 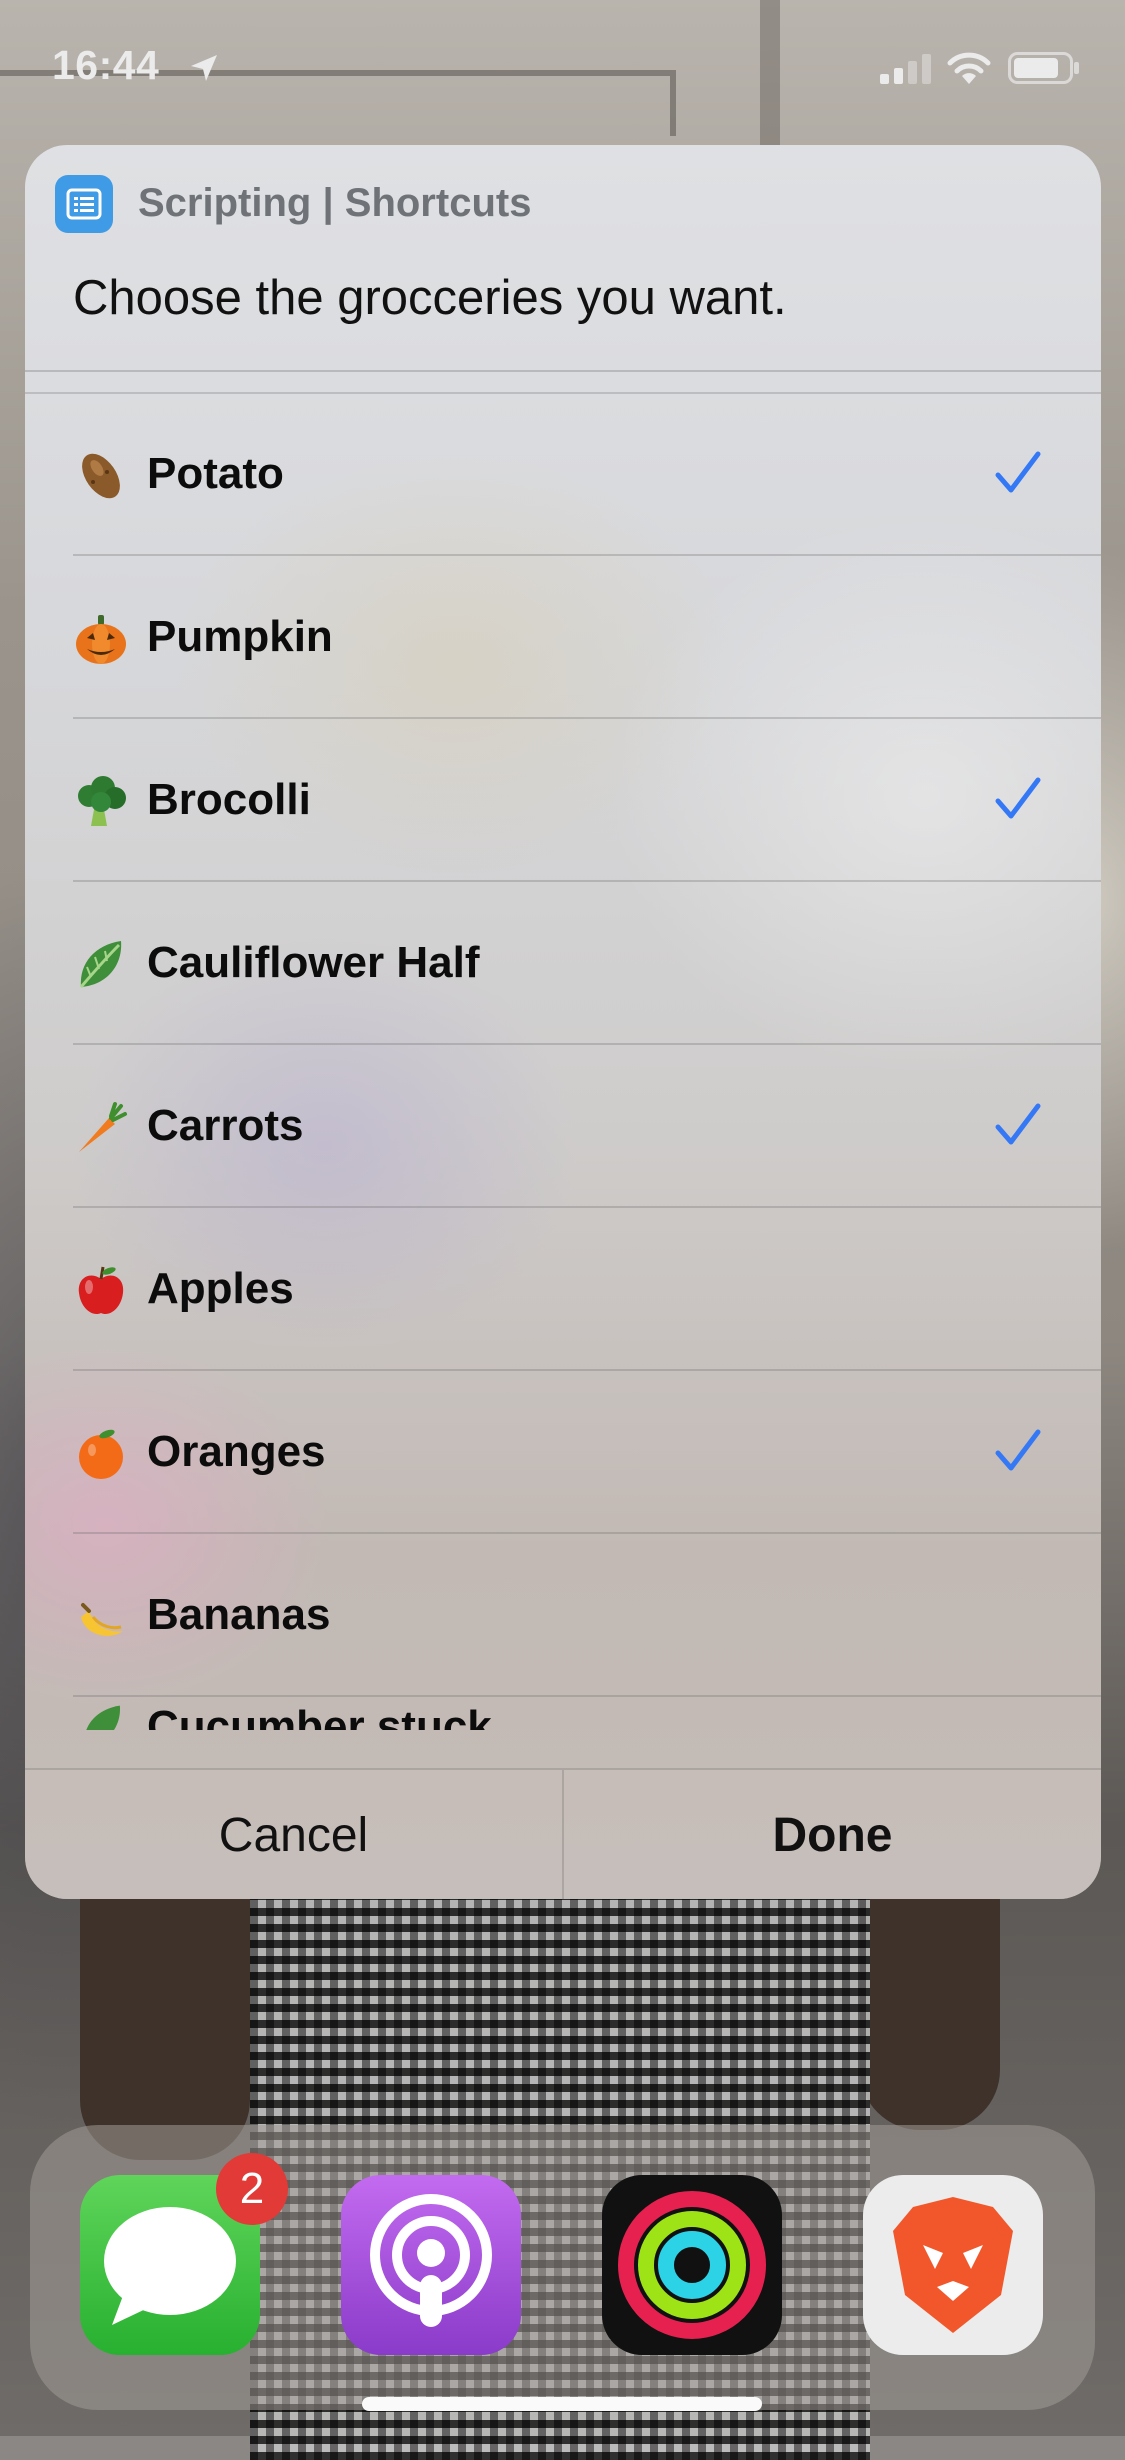 What do you see at coordinates (692, 2265) in the screenshot?
I see `fitness-app-icon` at bounding box center [692, 2265].